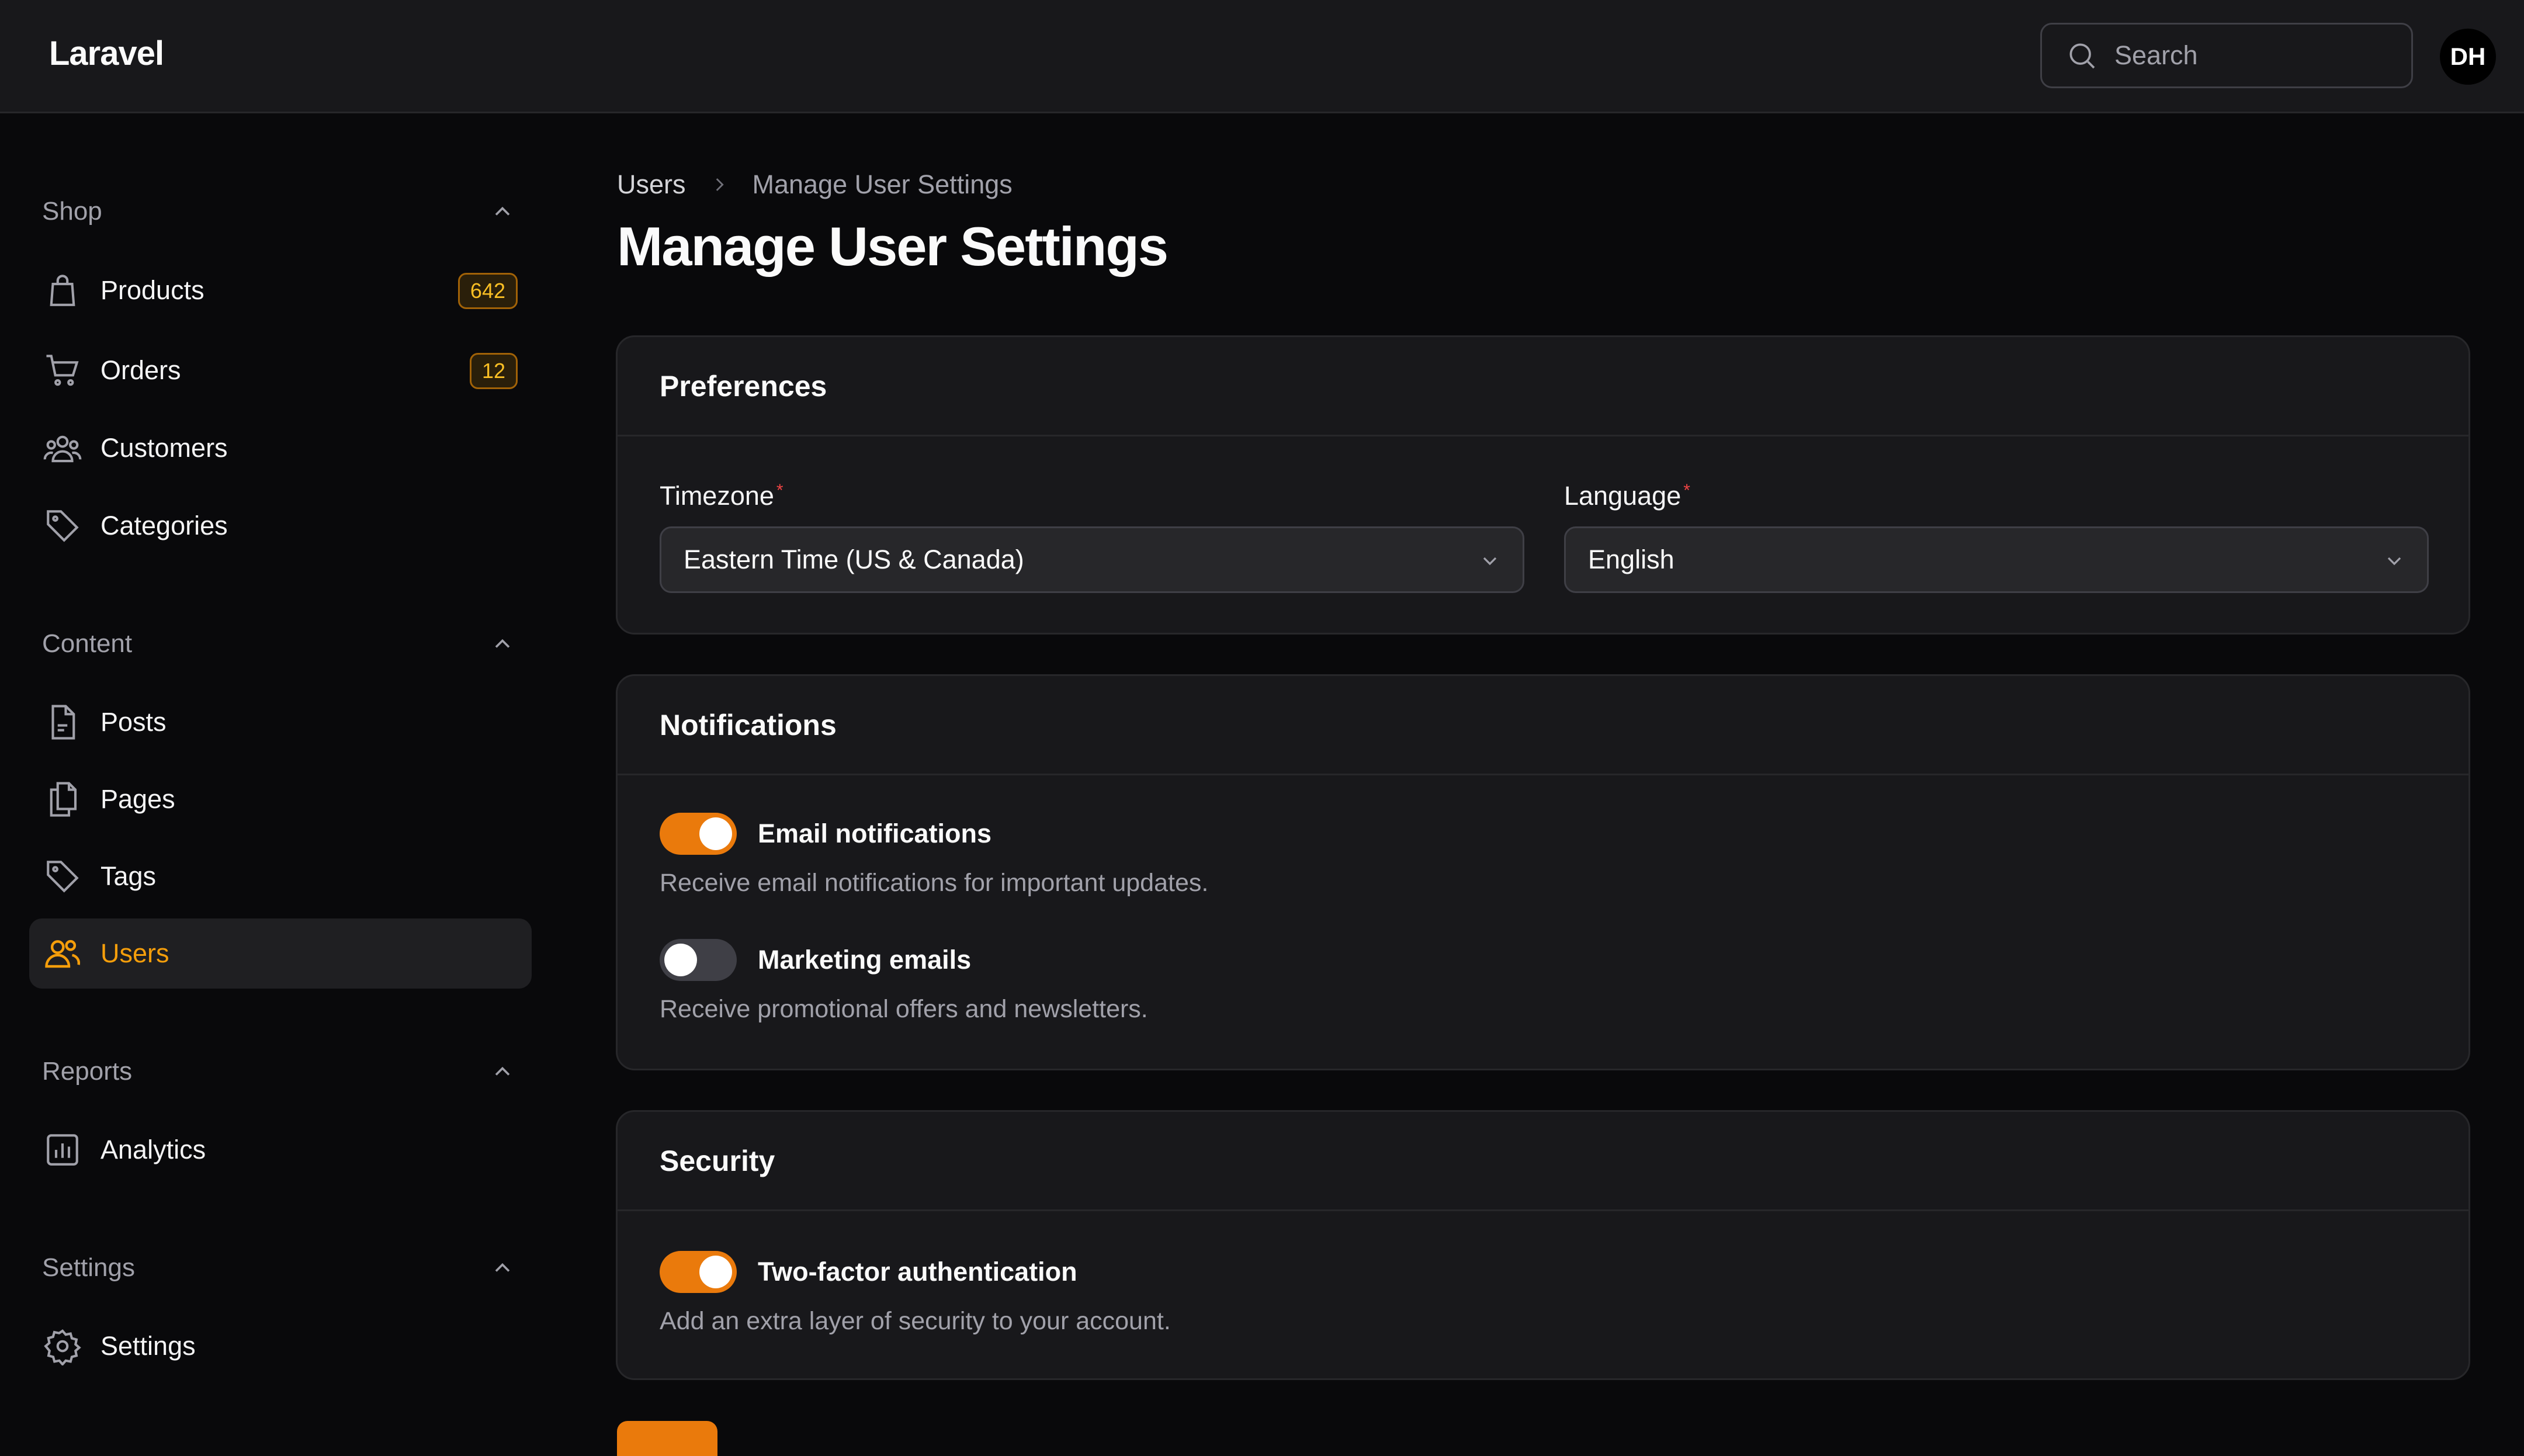 The width and height of the screenshot is (2524, 1456). Describe the element at coordinates (106, 53) in the screenshot. I see `brand-logo: Laravel` at that location.